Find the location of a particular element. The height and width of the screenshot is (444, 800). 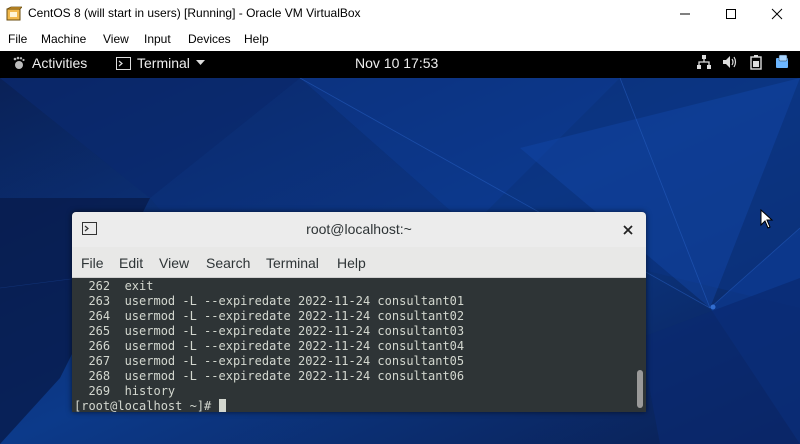

gnome-topbar: Activities Terminal Nov 10 17:53 is located at coordinates (400, 64).